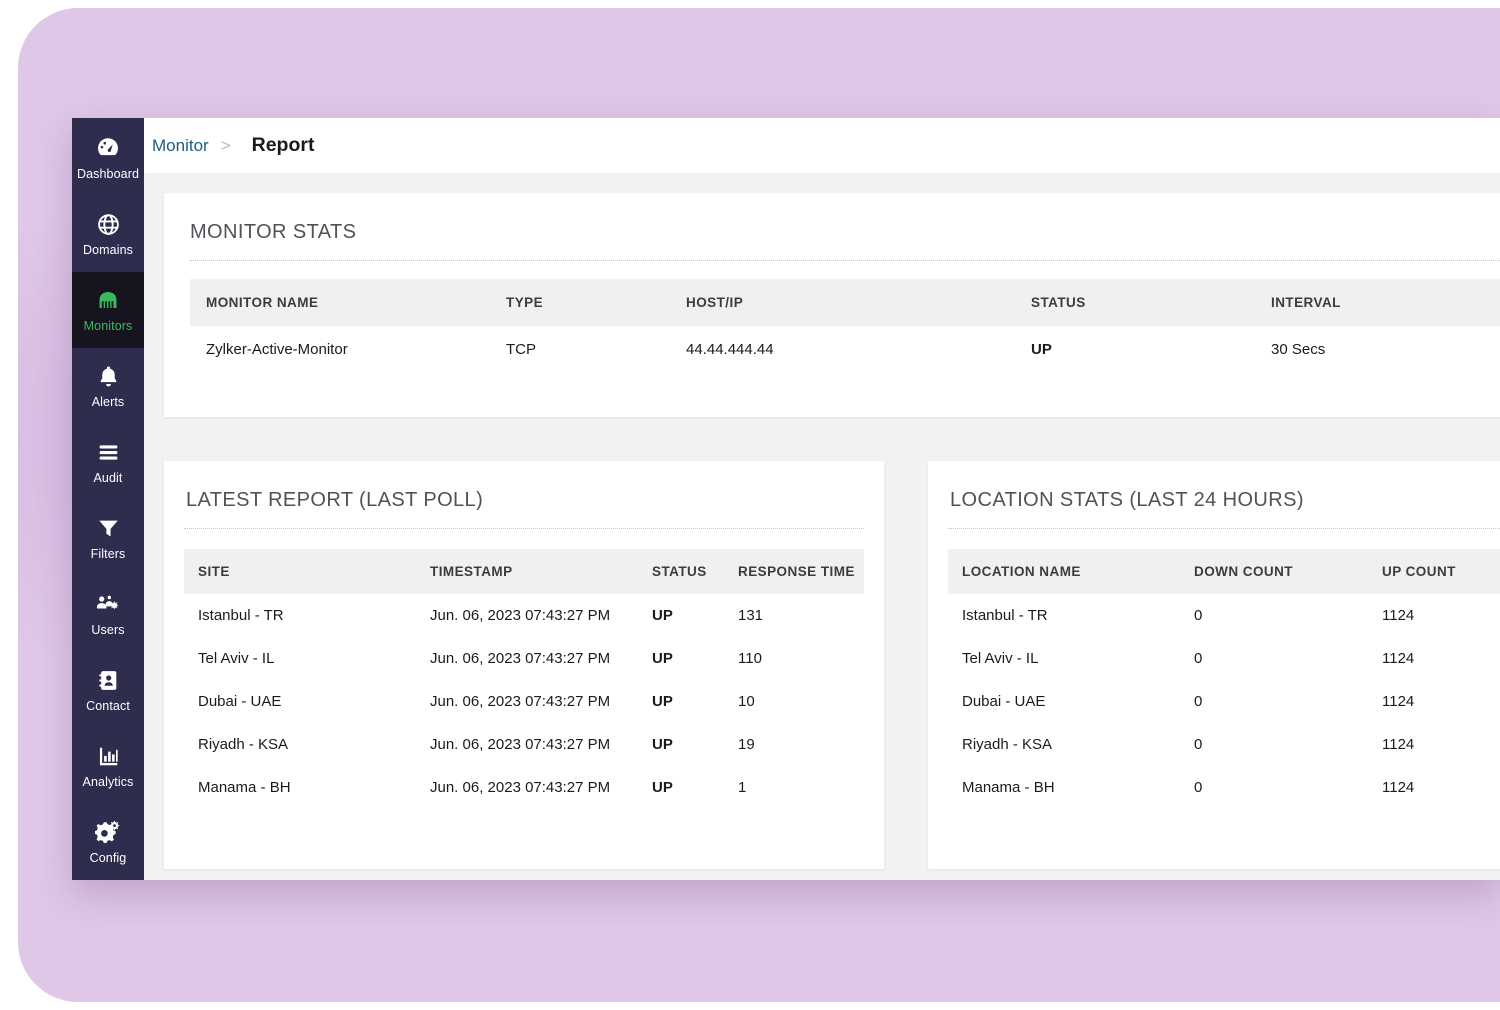 The height and width of the screenshot is (1010, 1500). Describe the element at coordinates (1377, 349) in the screenshot. I see `cell-interval: 30 Secs` at that location.